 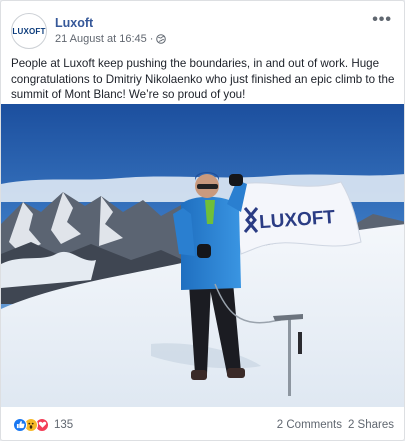 I want to click on ellipsis-icon: •••, so click(x=382, y=19).